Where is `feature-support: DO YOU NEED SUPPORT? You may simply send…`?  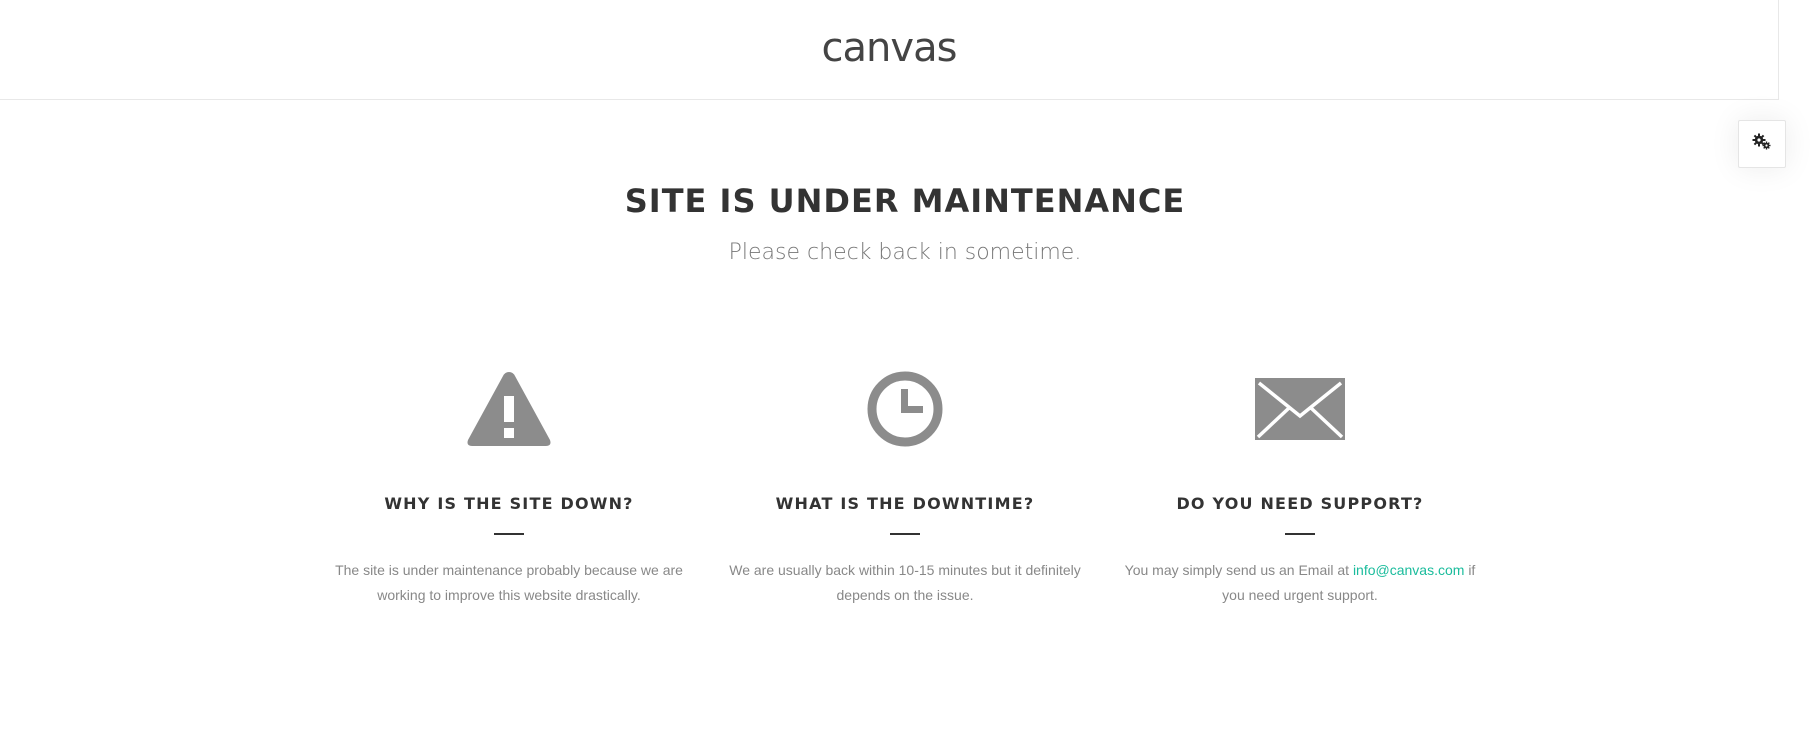 feature-support: DO YOU NEED SUPPORT? You may simply send… is located at coordinates (1300, 488).